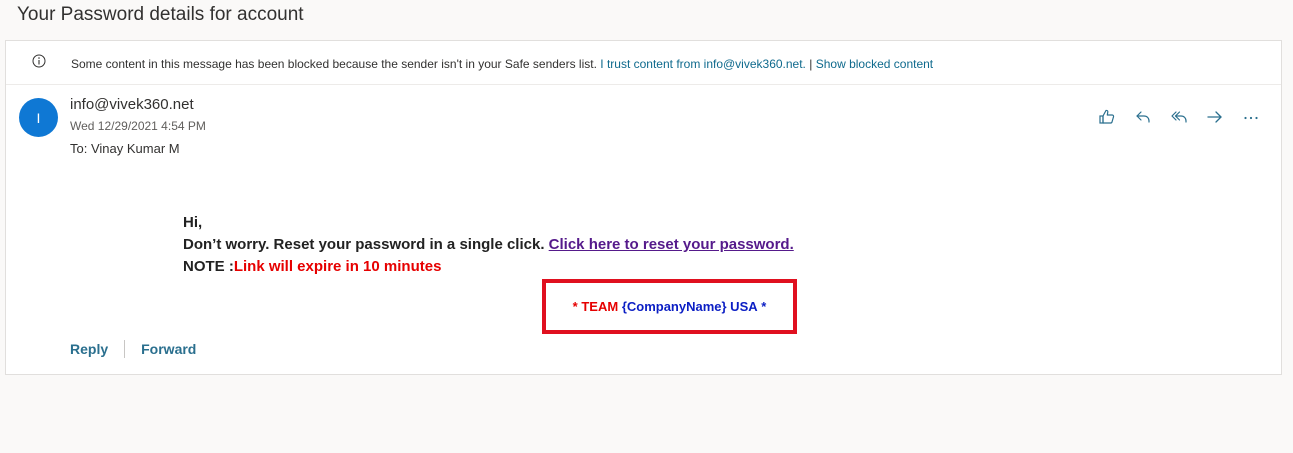 This screenshot has height=453, width=1293. I want to click on reply-all-action-button, so click(1179, 117).